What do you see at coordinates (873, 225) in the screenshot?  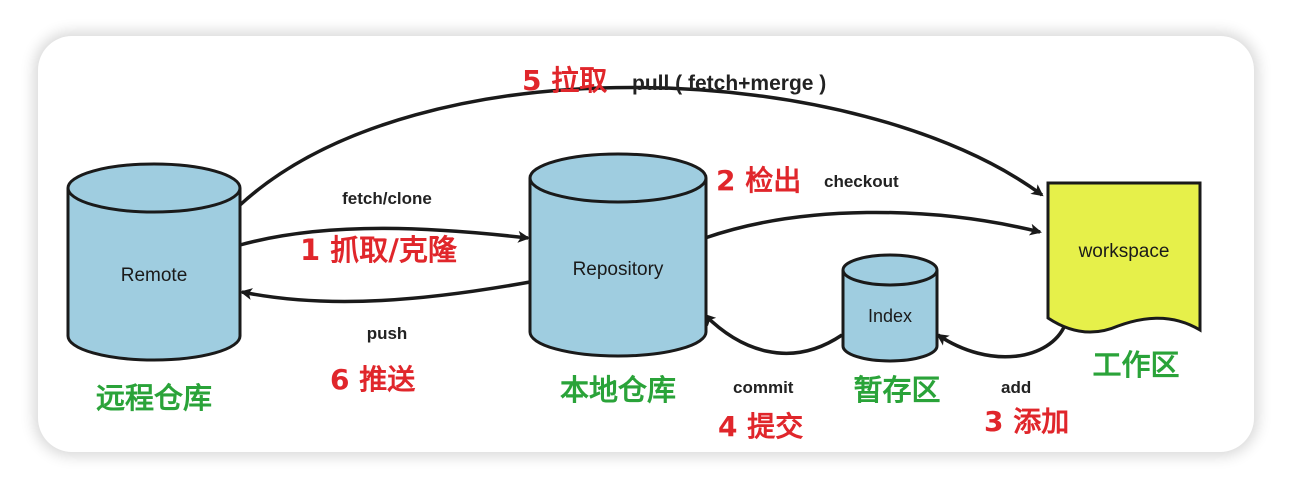 I see `checkout-arrow` at bounding box center [873, 225].